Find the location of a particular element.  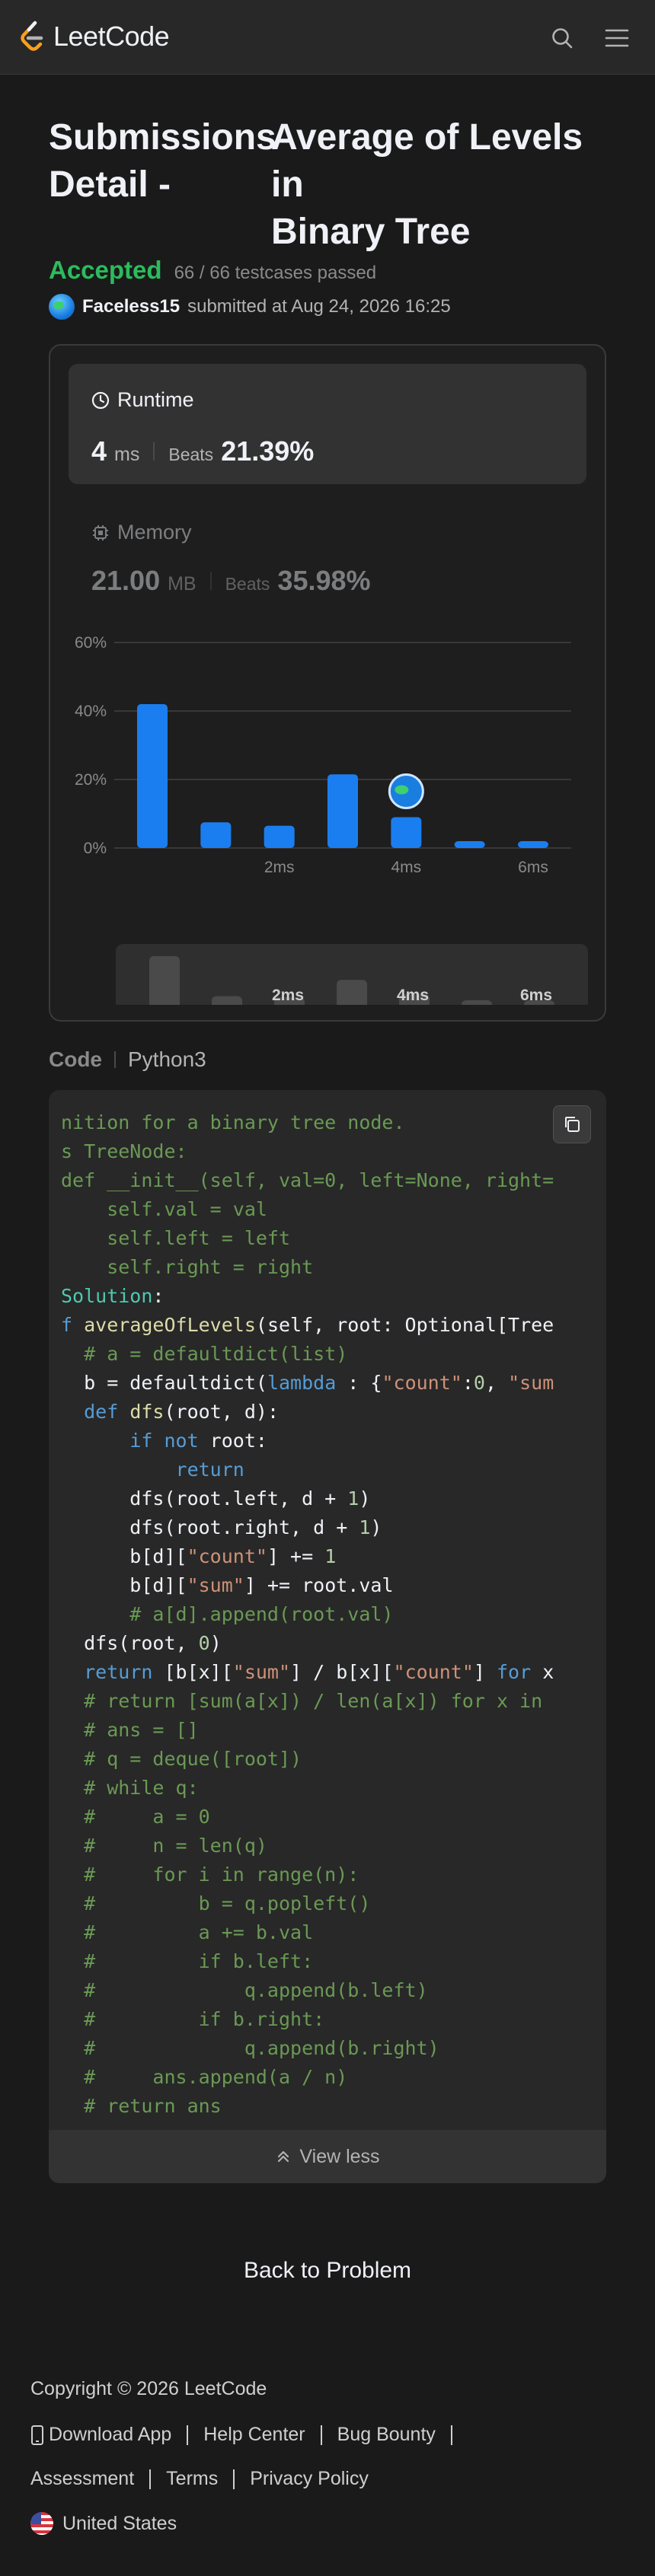

code-token: s TreeNode: is located at coordinates (124, 1151).